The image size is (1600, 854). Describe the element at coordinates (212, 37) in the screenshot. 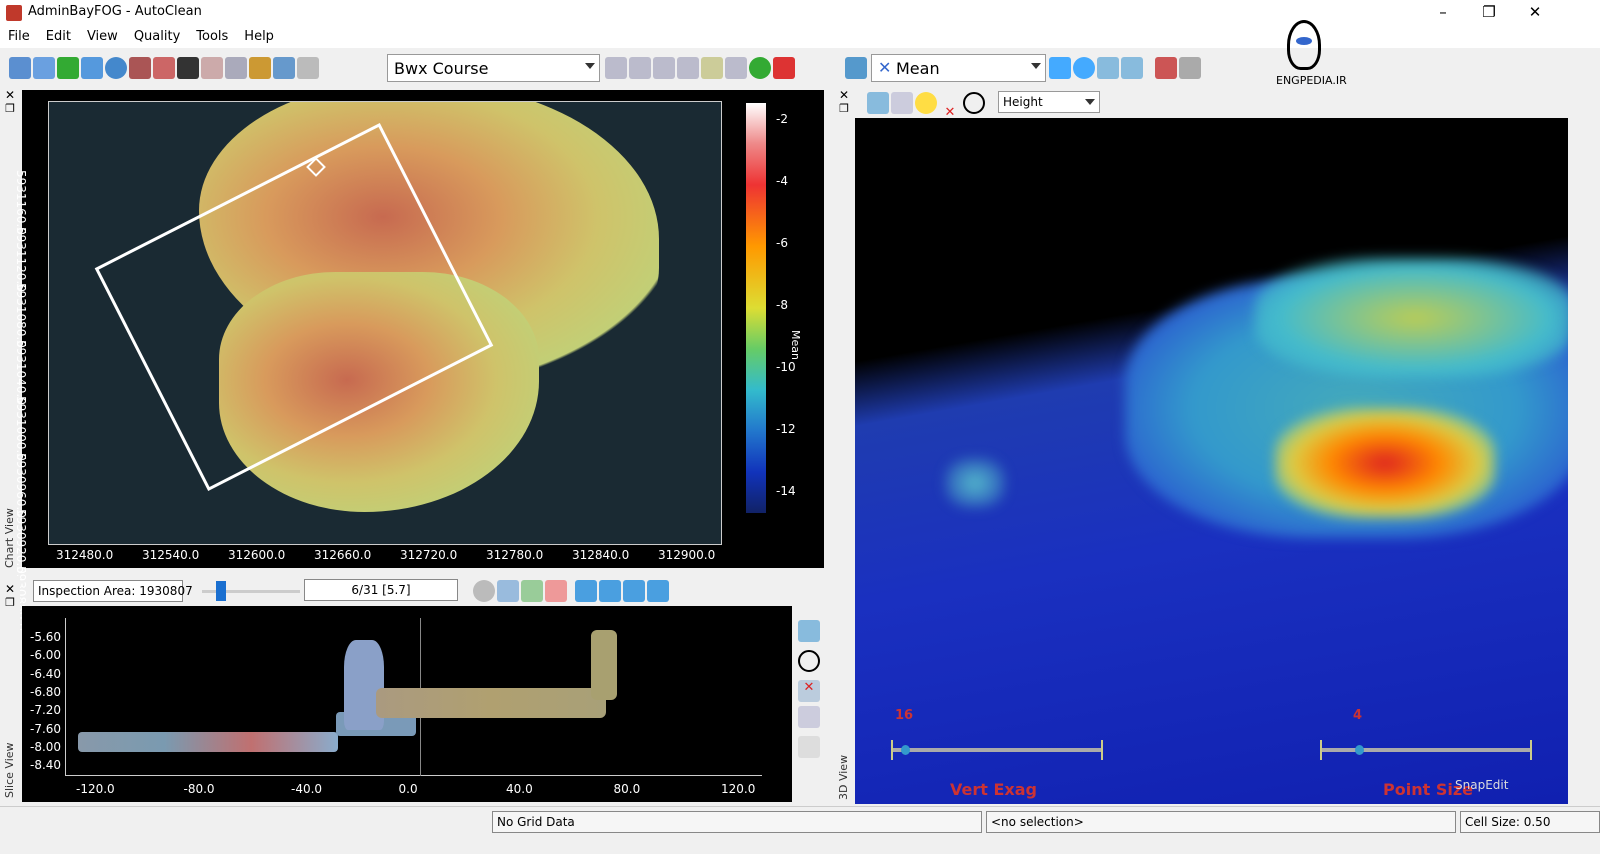

I see `menu-tools: Tools` at that location.